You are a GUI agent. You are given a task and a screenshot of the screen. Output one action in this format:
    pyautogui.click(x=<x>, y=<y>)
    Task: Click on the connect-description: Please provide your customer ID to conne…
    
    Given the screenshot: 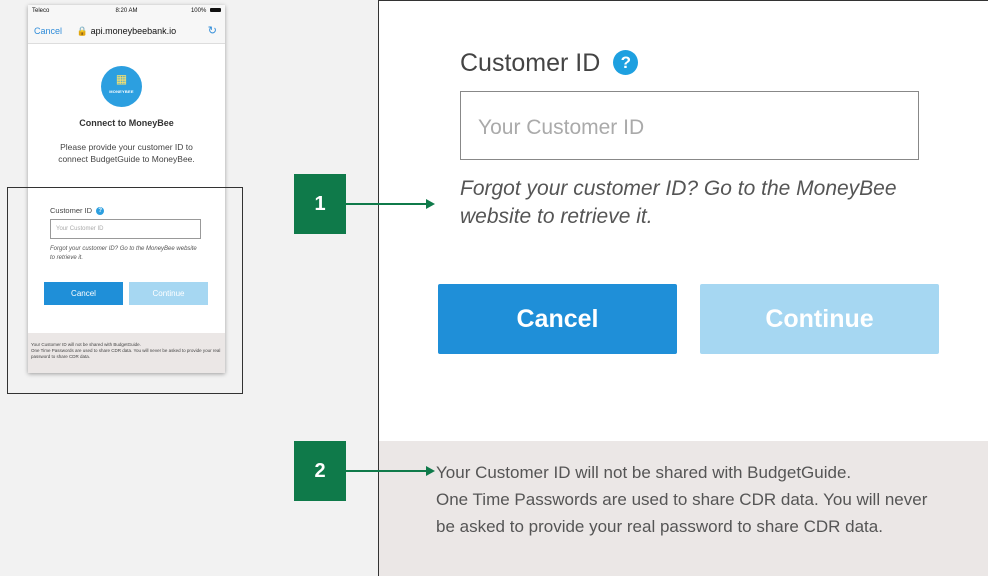 What is the action you would take?
    pyautogui.click(x=126, y=153)
    